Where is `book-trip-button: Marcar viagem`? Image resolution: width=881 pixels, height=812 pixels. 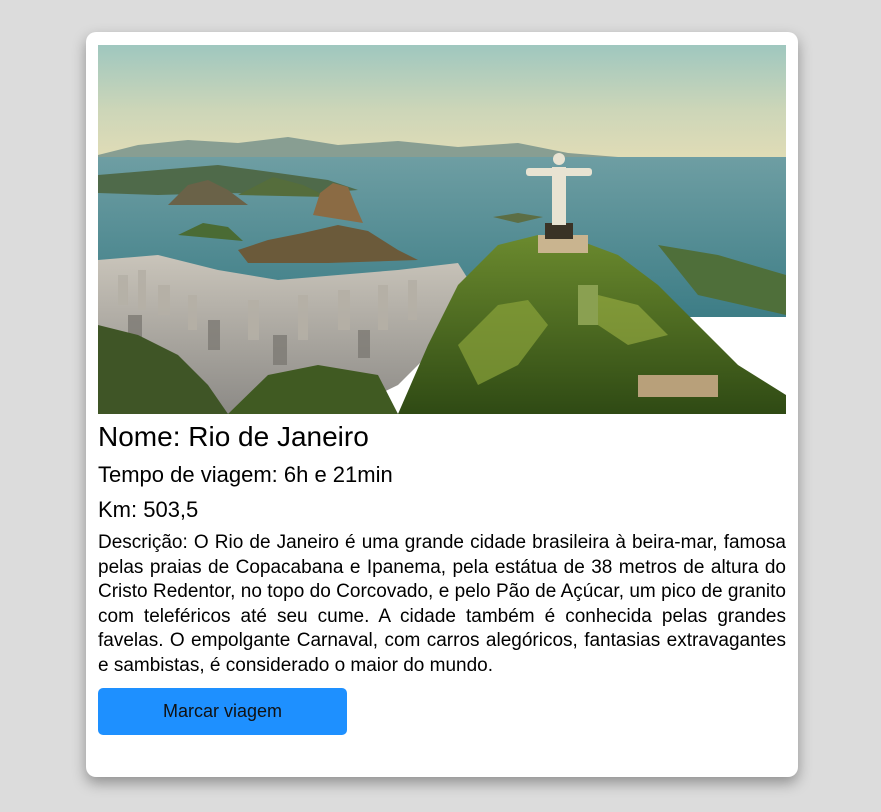
book-trip-button: Marcar viagem is located at coordinates (222, 711).